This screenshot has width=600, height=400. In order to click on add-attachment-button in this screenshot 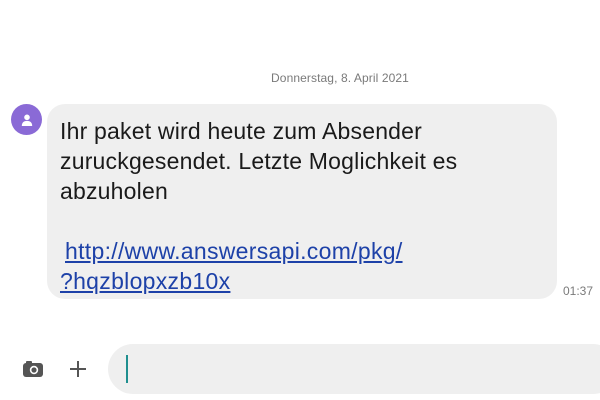, I will do `click(78, 369)`.